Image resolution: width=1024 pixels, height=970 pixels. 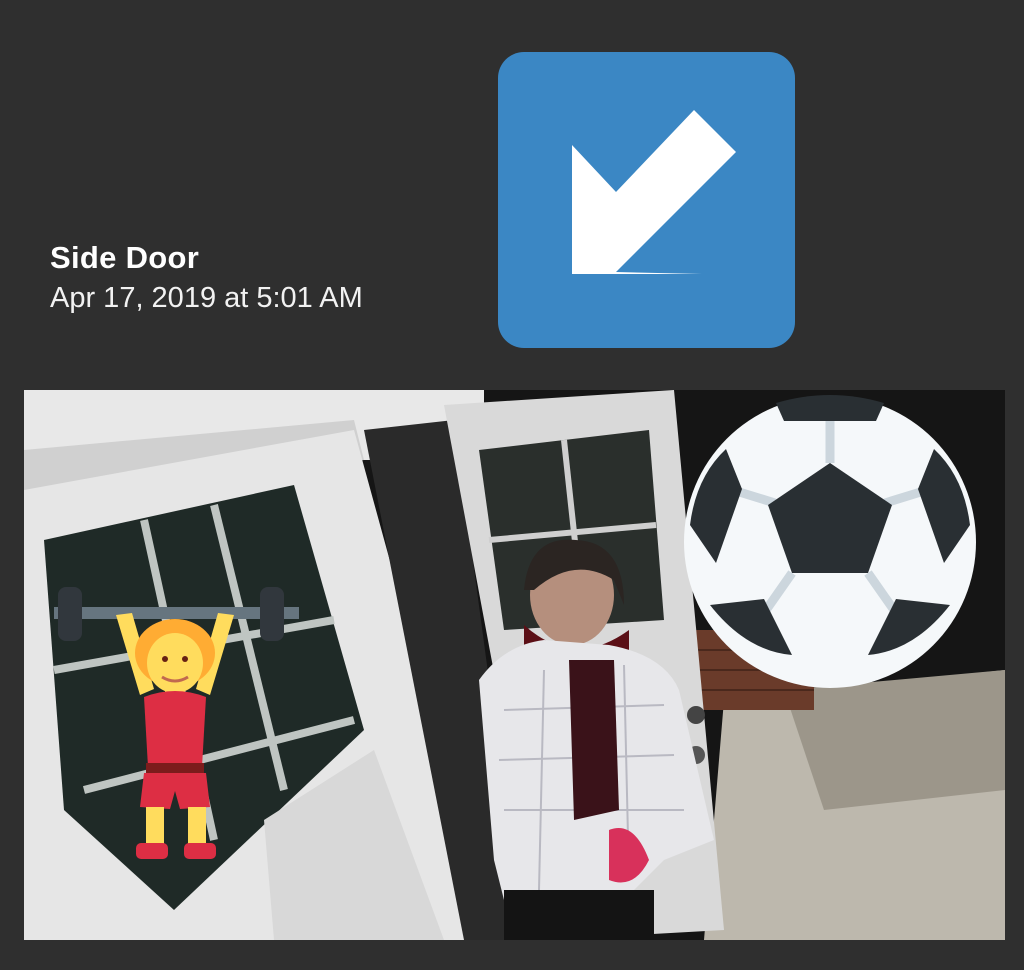 I want to click on down-left-arrow-icon, so click(x=654, y=192).